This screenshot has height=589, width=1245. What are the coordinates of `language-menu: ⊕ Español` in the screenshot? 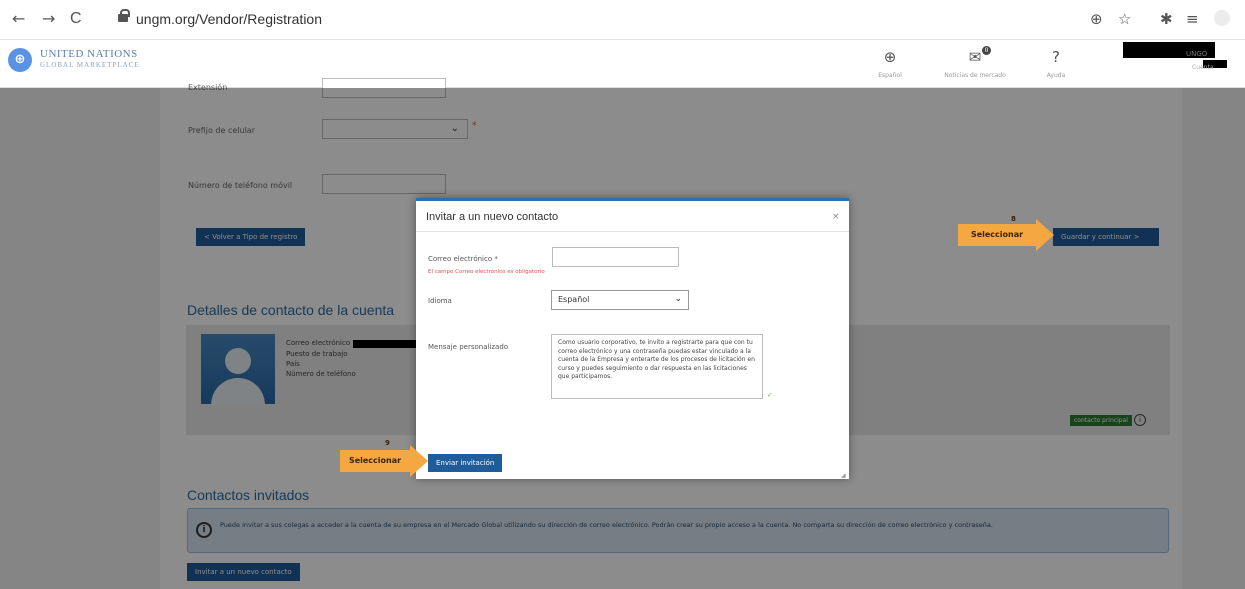 It's located at (890, 62).